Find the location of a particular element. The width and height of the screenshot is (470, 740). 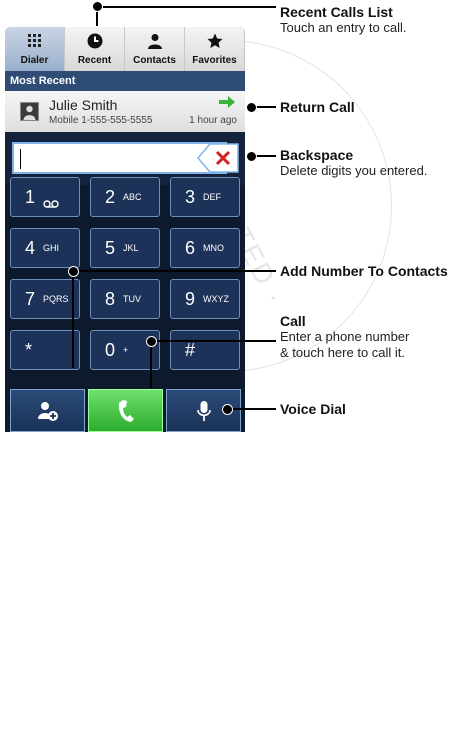

callout-desc: Touch an entry to call. is located at coordinates (343, 27).